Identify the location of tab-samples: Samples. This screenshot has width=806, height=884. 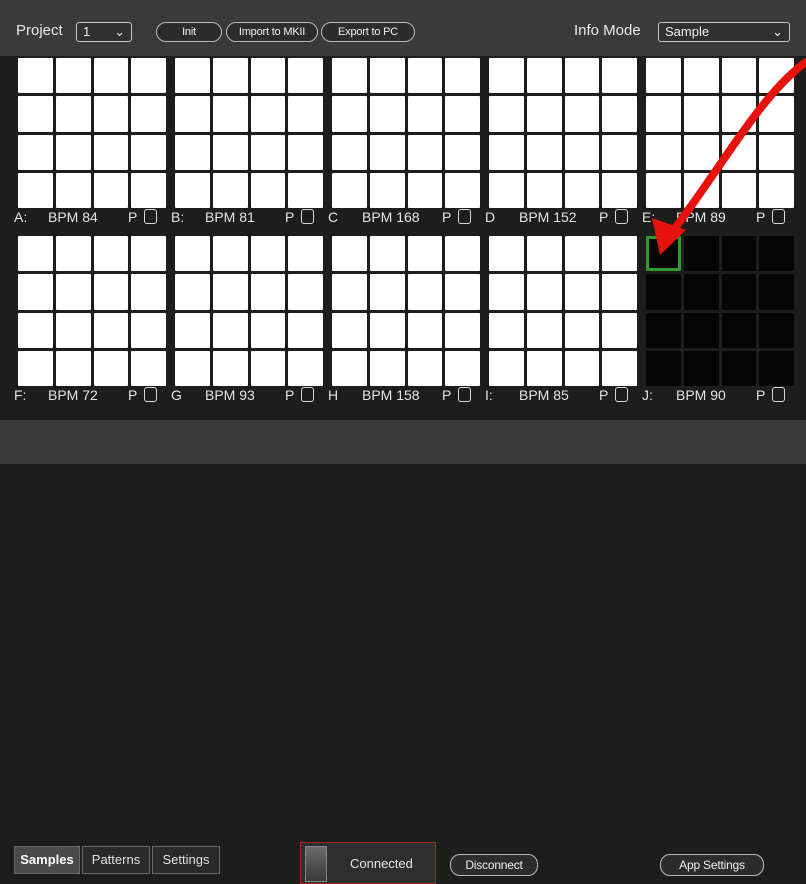
(47, 860).